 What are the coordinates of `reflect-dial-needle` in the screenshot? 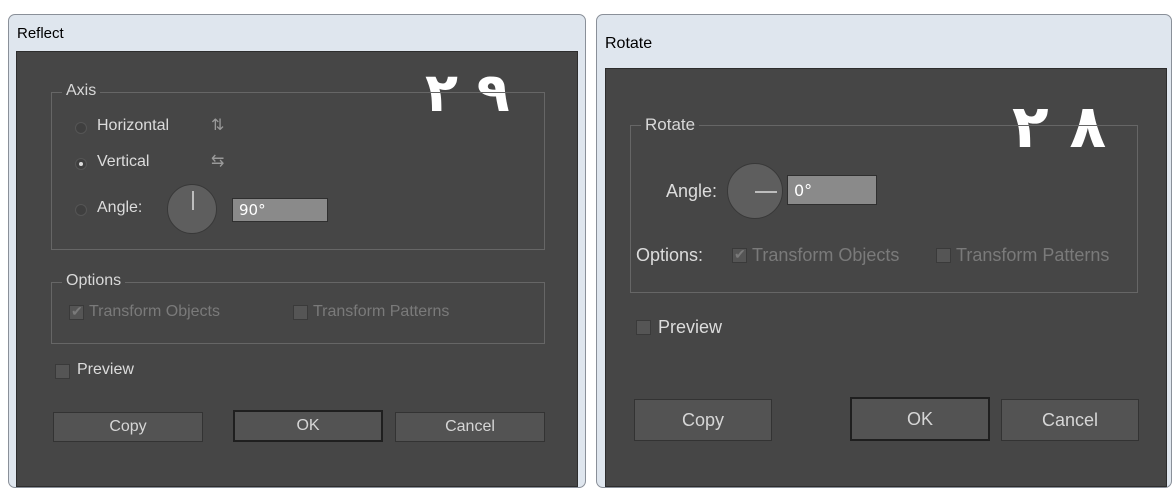 It's located at (193, 200).